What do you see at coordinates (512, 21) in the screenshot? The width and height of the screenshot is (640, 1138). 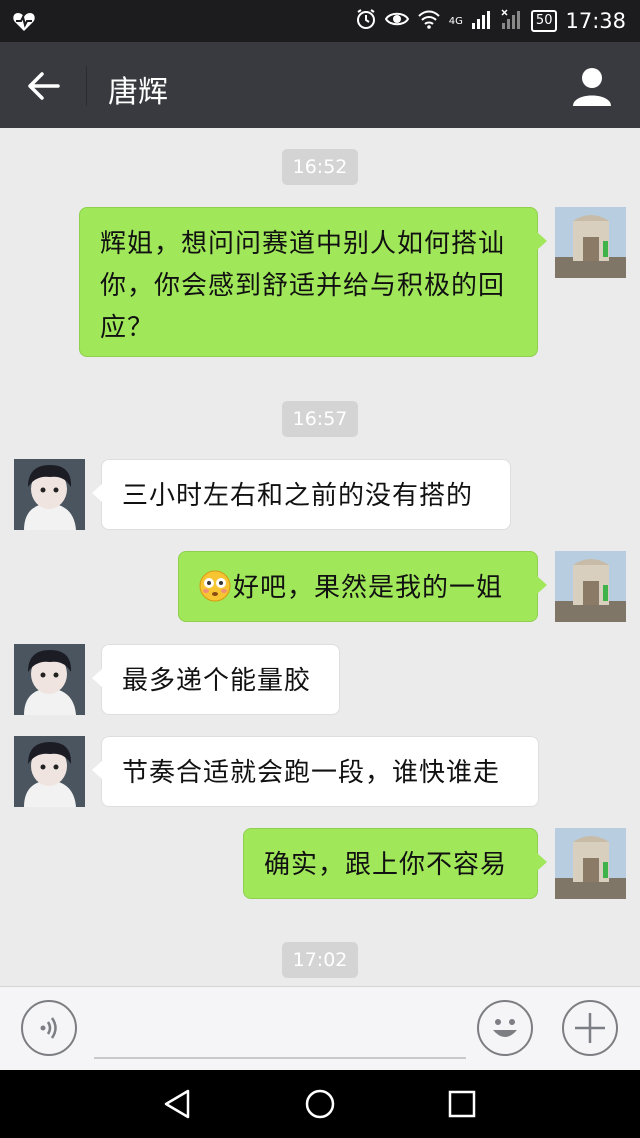 I see `signal-off-icon` at bounding box center [512, 21].